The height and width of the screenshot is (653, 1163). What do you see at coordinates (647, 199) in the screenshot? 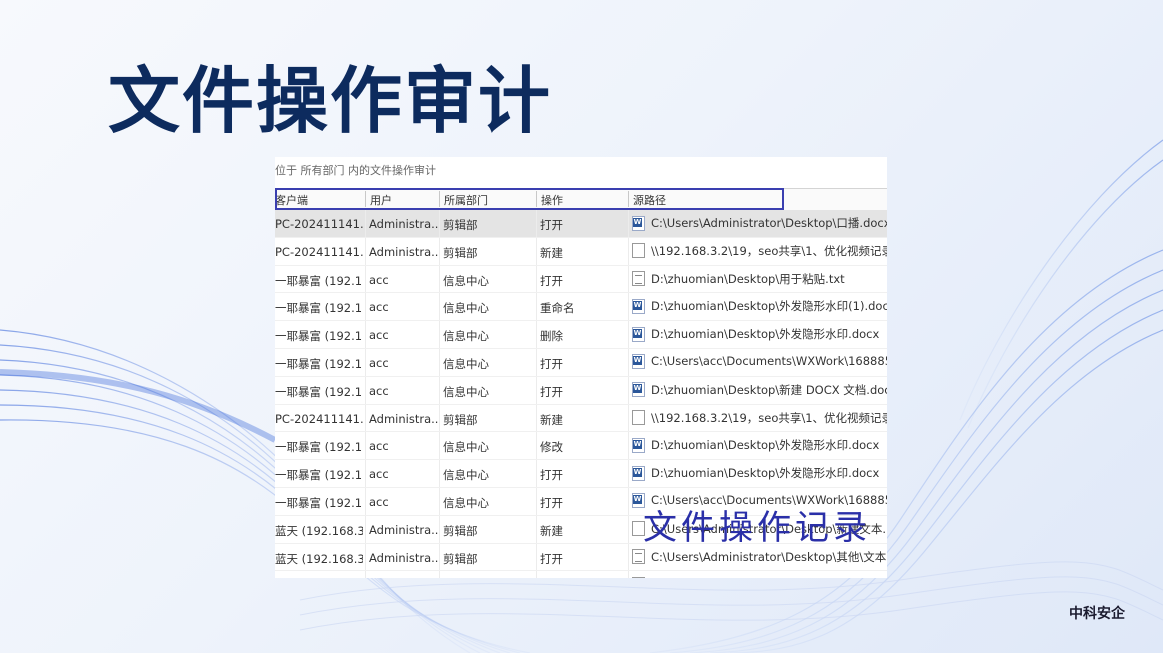
I see `column-header-source-path: 源路径` at bounding box center [647, 199].